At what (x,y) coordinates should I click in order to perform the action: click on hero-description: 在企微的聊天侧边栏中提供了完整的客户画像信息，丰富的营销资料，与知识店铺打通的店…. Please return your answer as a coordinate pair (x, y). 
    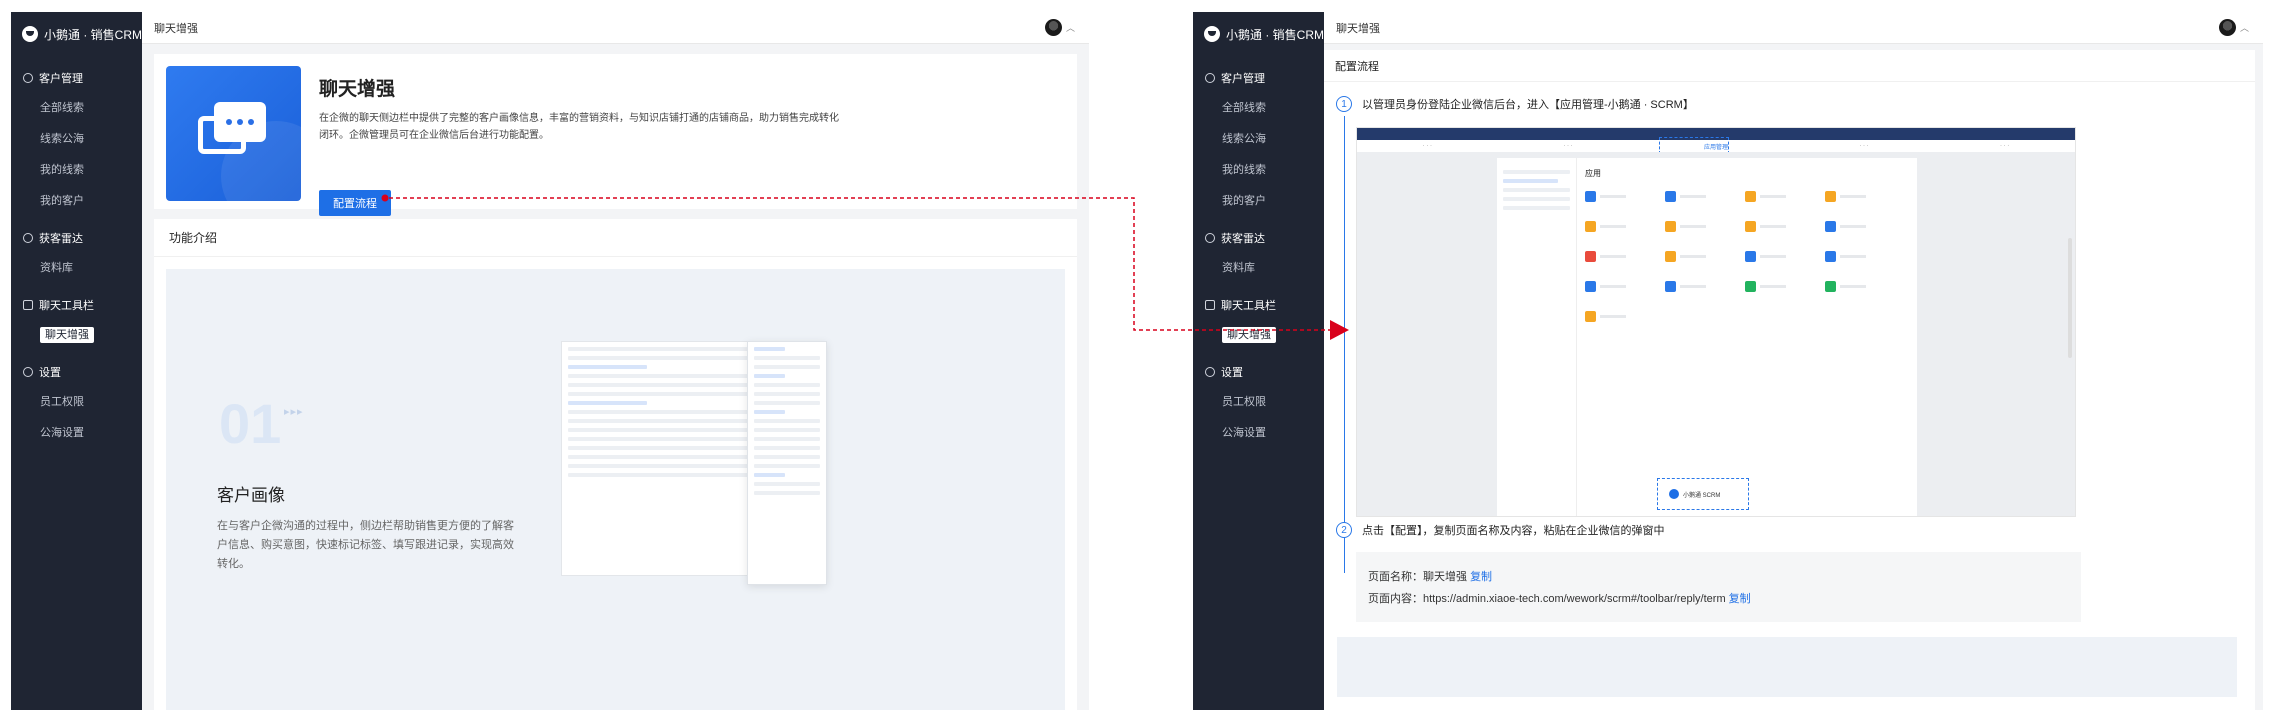
    Looking at the image, I should click on (579, 127).